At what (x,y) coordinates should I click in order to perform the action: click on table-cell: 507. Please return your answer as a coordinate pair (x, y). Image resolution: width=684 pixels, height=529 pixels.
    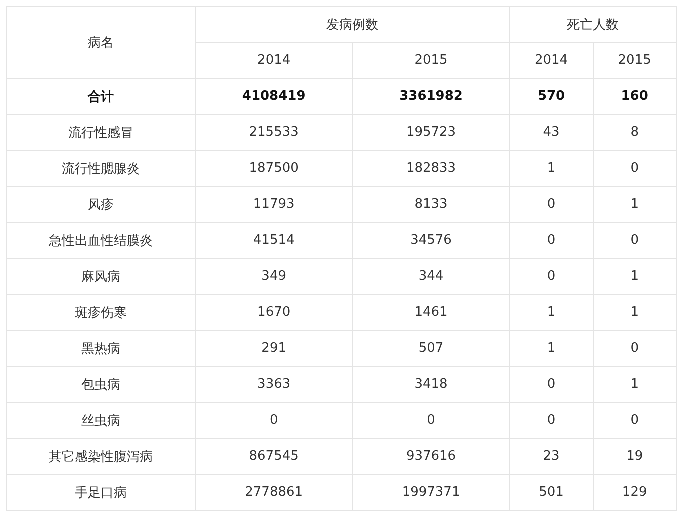
    Looking at the image, I should click on (431, 348).